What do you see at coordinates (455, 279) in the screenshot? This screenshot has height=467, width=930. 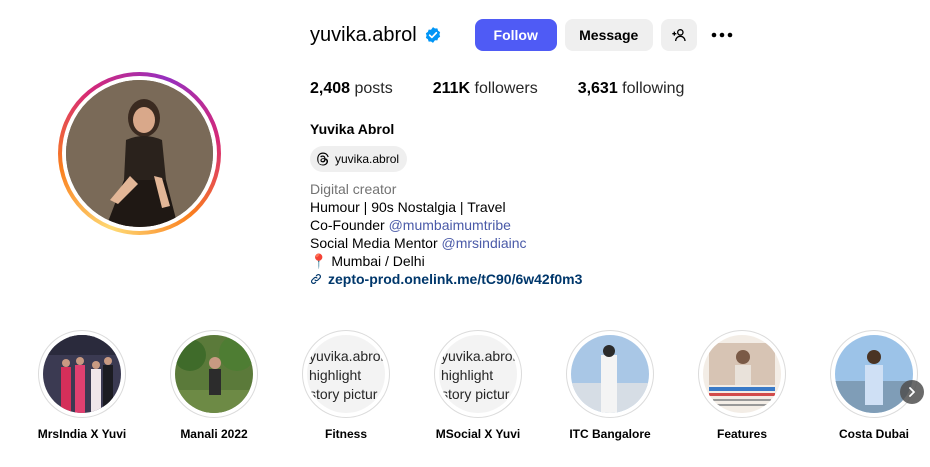 I see `external-link-text: zepto-prod.onelink.me/tC90/6w42f0m3` at bounding box center [455, 279].